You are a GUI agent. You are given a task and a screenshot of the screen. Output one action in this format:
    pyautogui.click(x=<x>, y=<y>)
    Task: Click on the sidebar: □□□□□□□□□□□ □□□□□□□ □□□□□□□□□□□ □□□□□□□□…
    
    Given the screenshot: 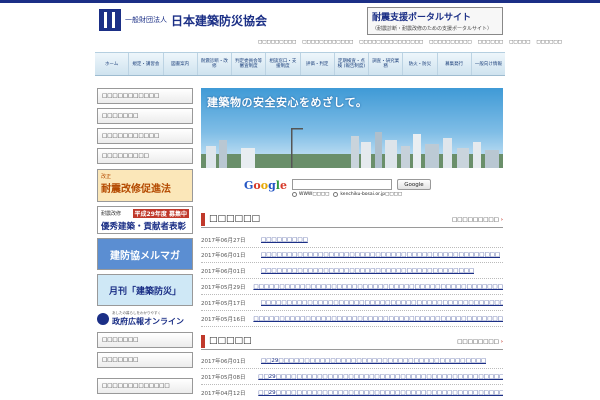 What is the action you would take?
    pyautogui.click(x=145, y=243)
    